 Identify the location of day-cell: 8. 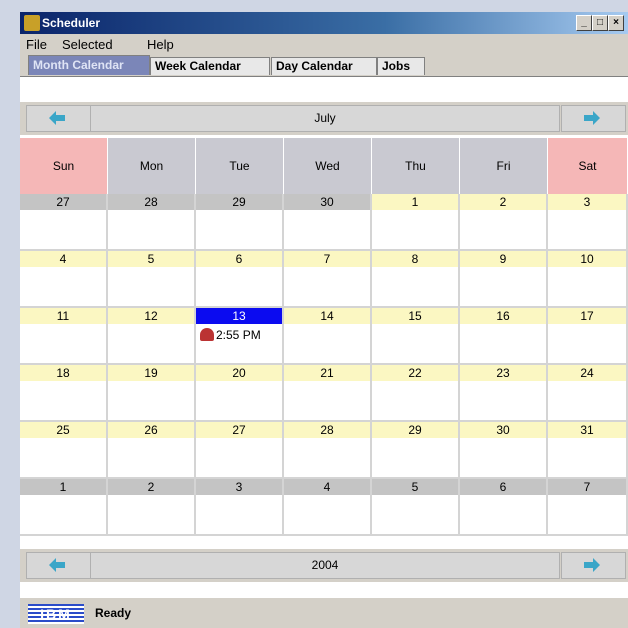
(416, 279).